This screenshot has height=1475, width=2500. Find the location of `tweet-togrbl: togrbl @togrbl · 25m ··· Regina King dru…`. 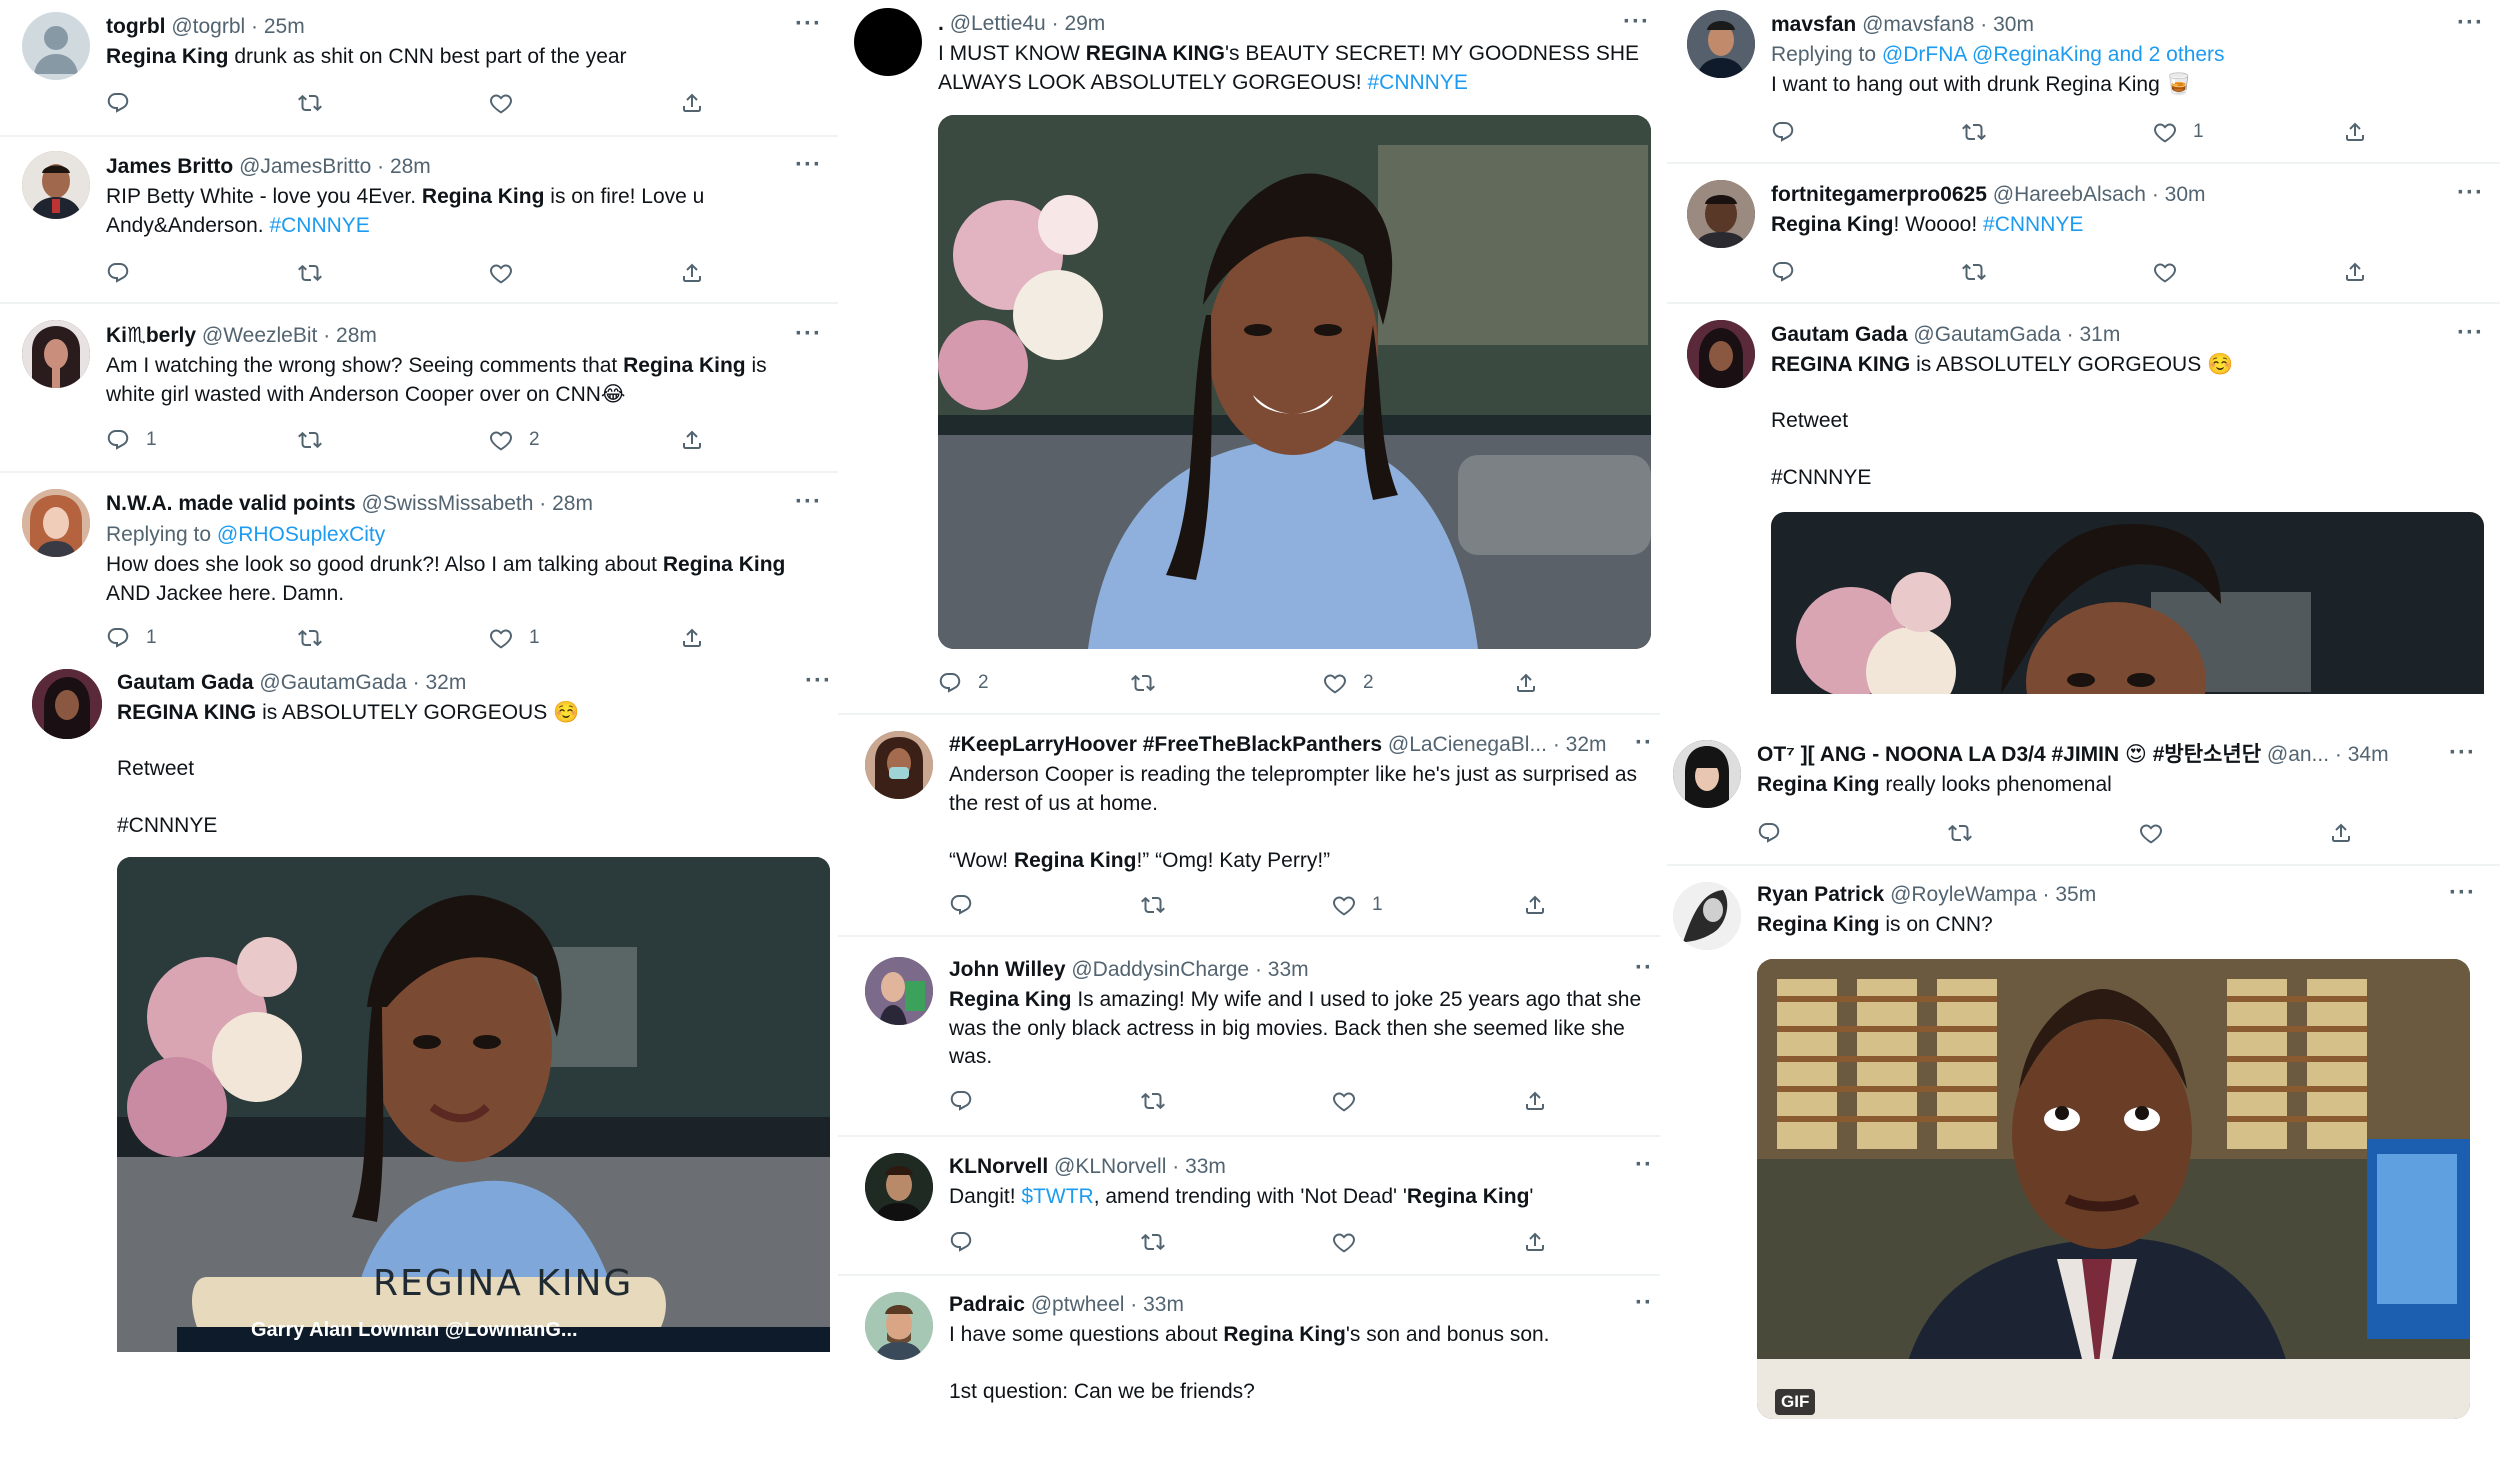

tweet-togrbl: togrbl @togrbl · 25m ··· Regina King dru… is located at coordinates (419, 67).